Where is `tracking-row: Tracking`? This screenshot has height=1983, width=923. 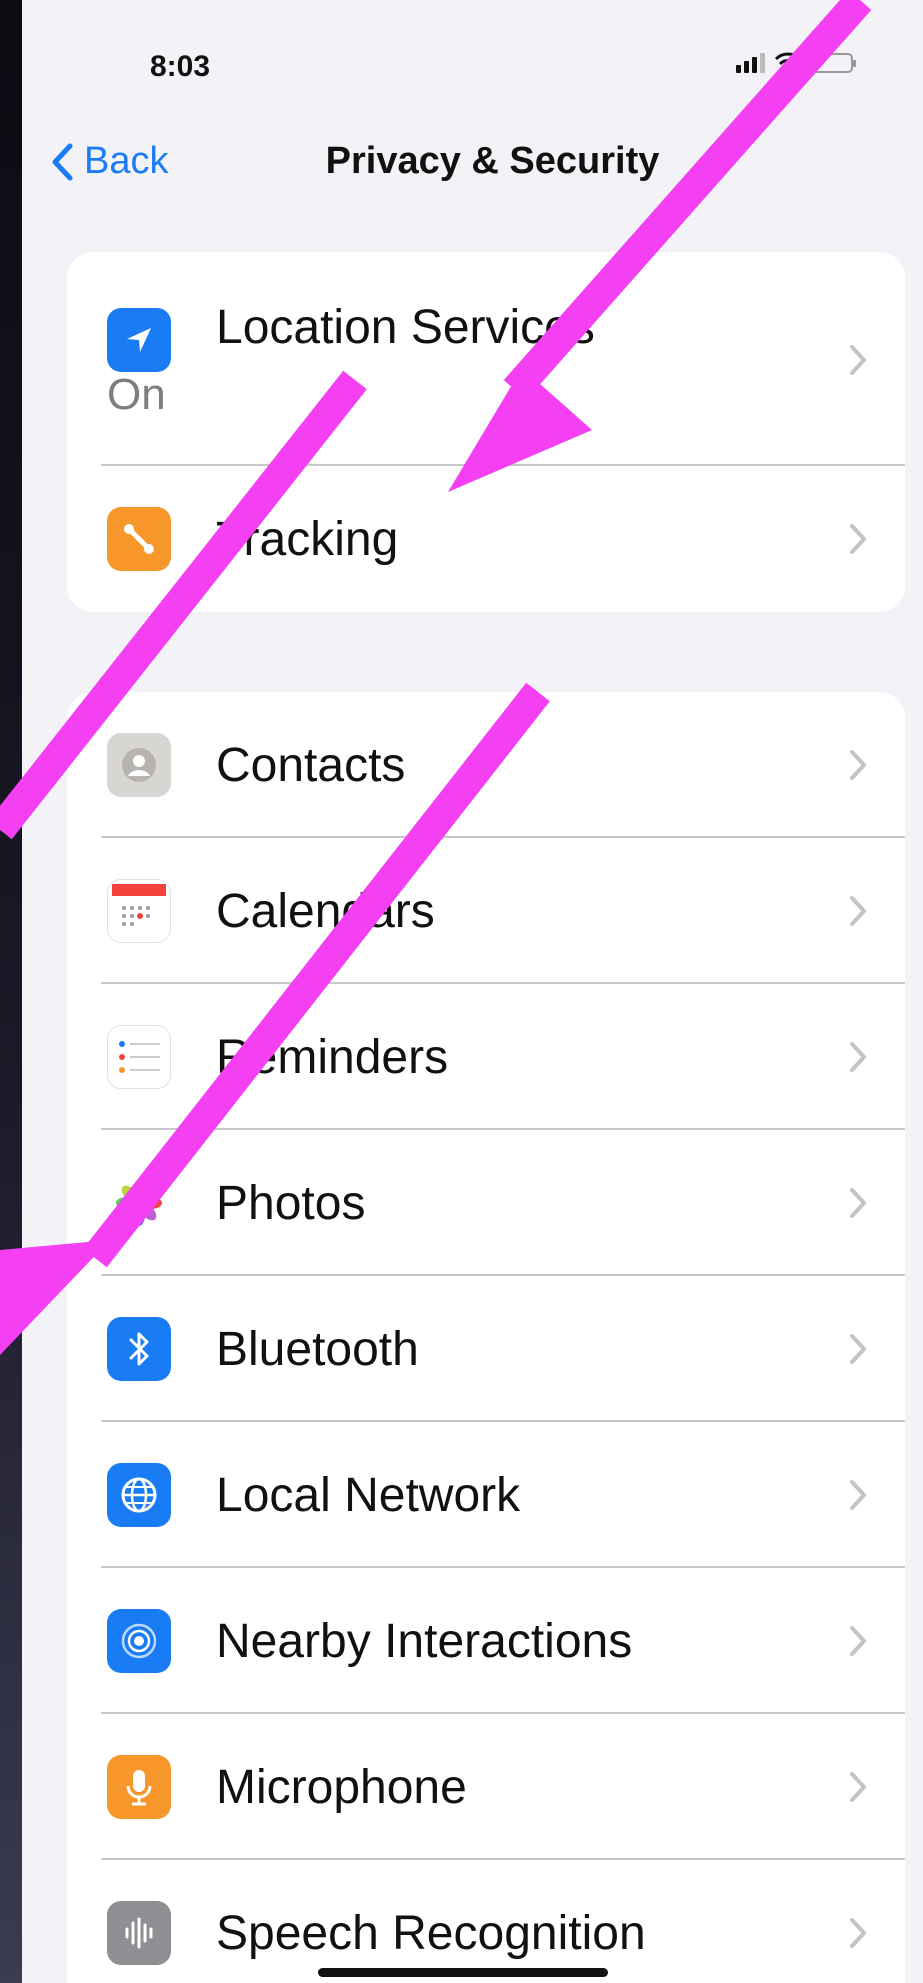 tracking-row: Tracking is located at coordinates (486, 539).